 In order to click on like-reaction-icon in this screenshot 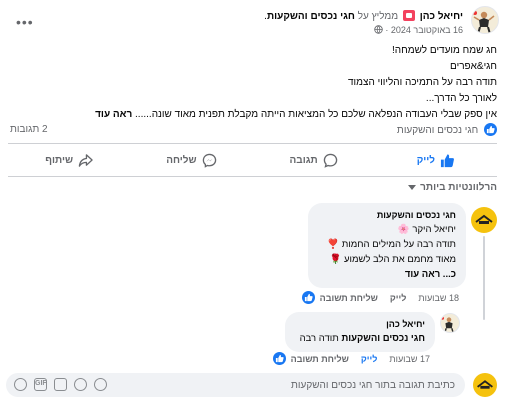, I will do `click(490, 129)`.